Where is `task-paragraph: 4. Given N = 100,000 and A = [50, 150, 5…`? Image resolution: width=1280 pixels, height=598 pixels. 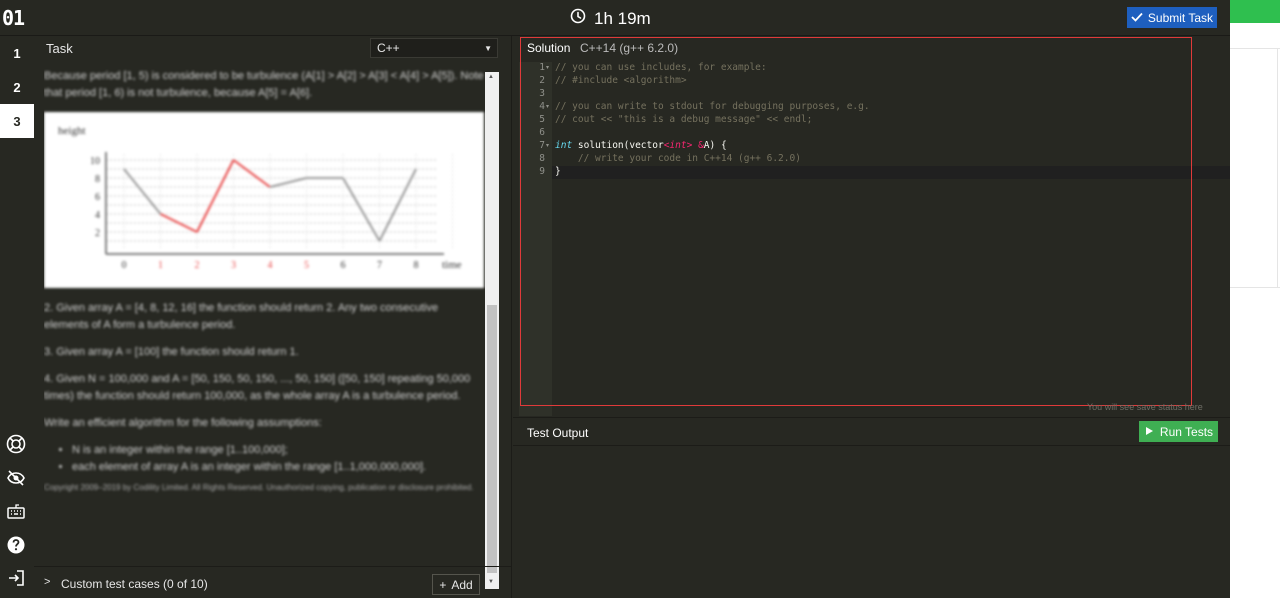
task-paragraph: 4. Given N = 100,000 and A = [50, 150, 5… is located at coordinates (257, 387).